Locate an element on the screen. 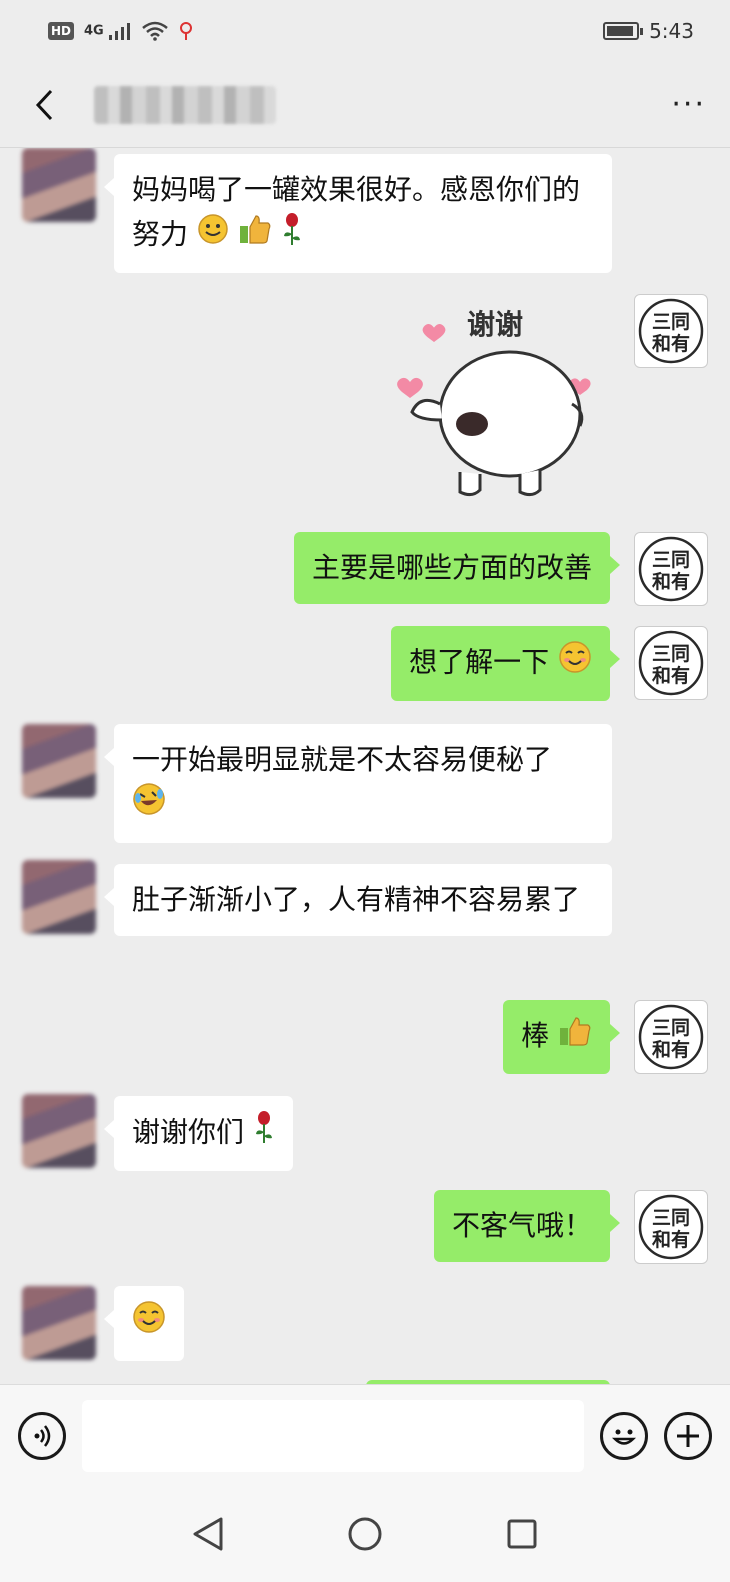 Image resolution: width=730 pixels, height=1582 pixels. input-bar is located at coordinates (365, 1435).